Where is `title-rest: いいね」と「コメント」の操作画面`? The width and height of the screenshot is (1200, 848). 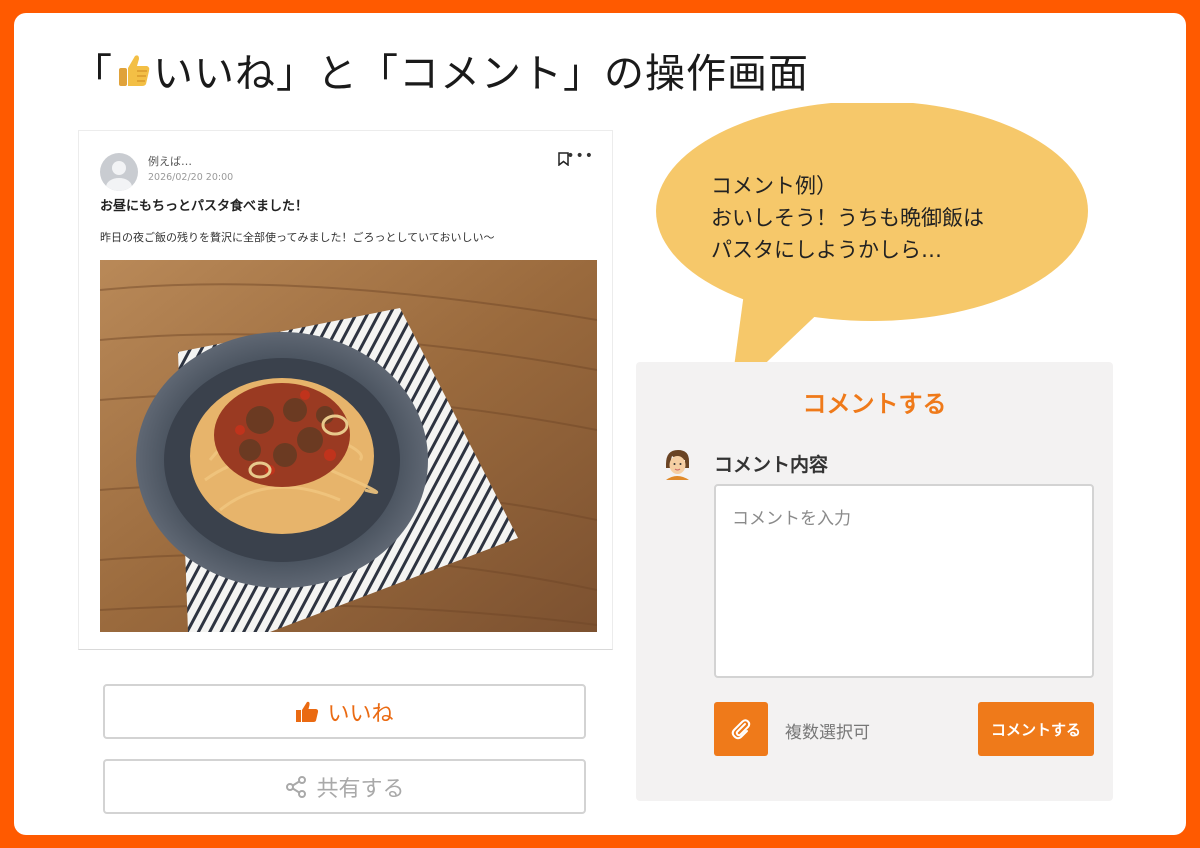
title-rest: いいね」と「コメント」の操作画面 is located at coordinates (481, 74).